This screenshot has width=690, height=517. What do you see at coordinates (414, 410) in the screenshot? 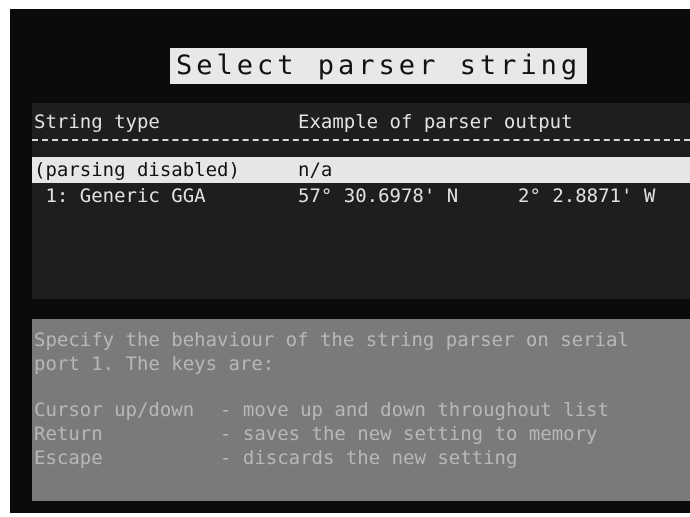
I see `help-key-action: - move up and down throughout list` at bounding box center [414, 410].